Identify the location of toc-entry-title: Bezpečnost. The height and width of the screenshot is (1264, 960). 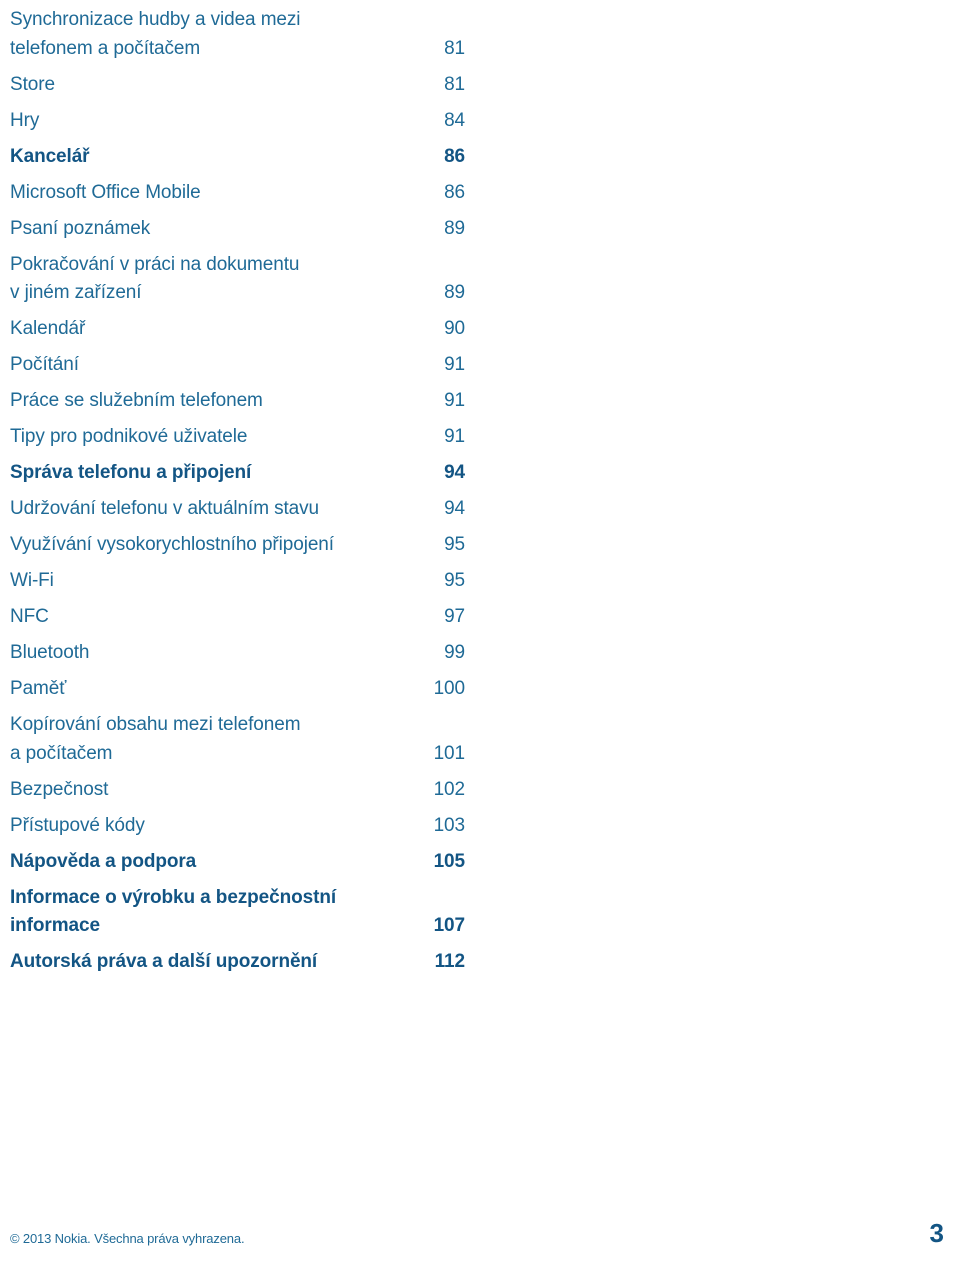
(59, 789).